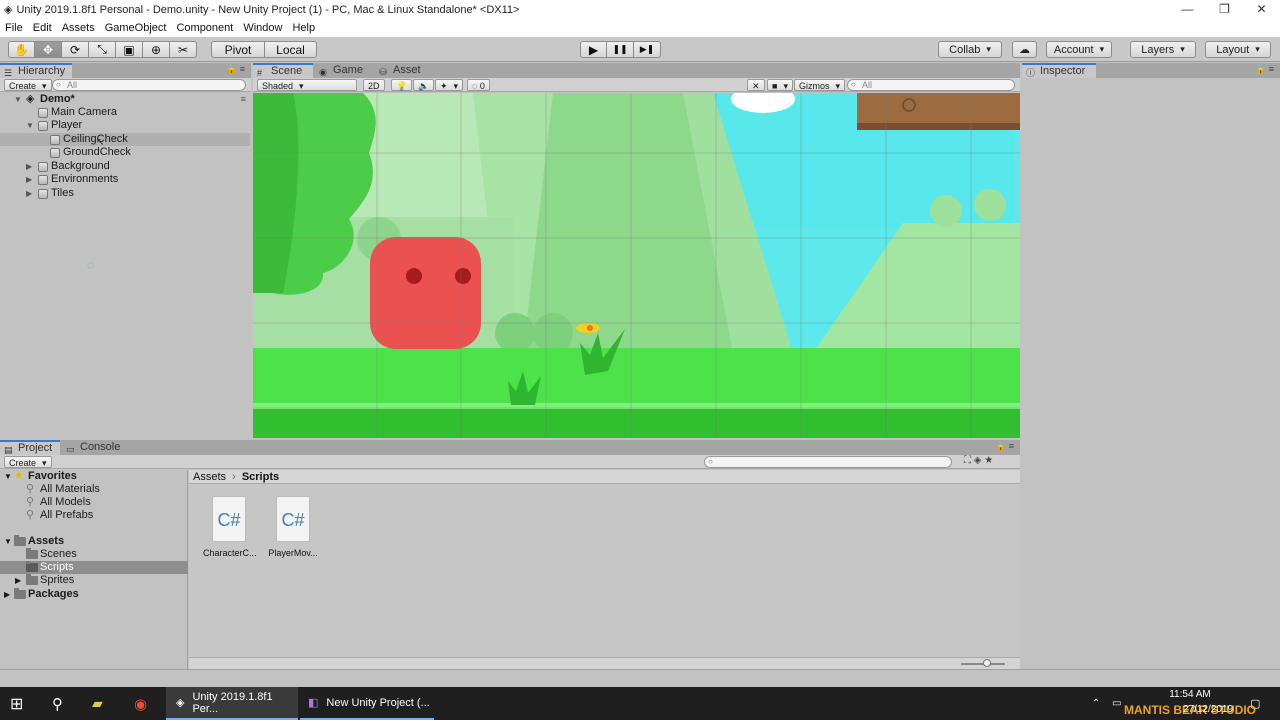  I want to click on camera-icon: ■, so click(780, 85).